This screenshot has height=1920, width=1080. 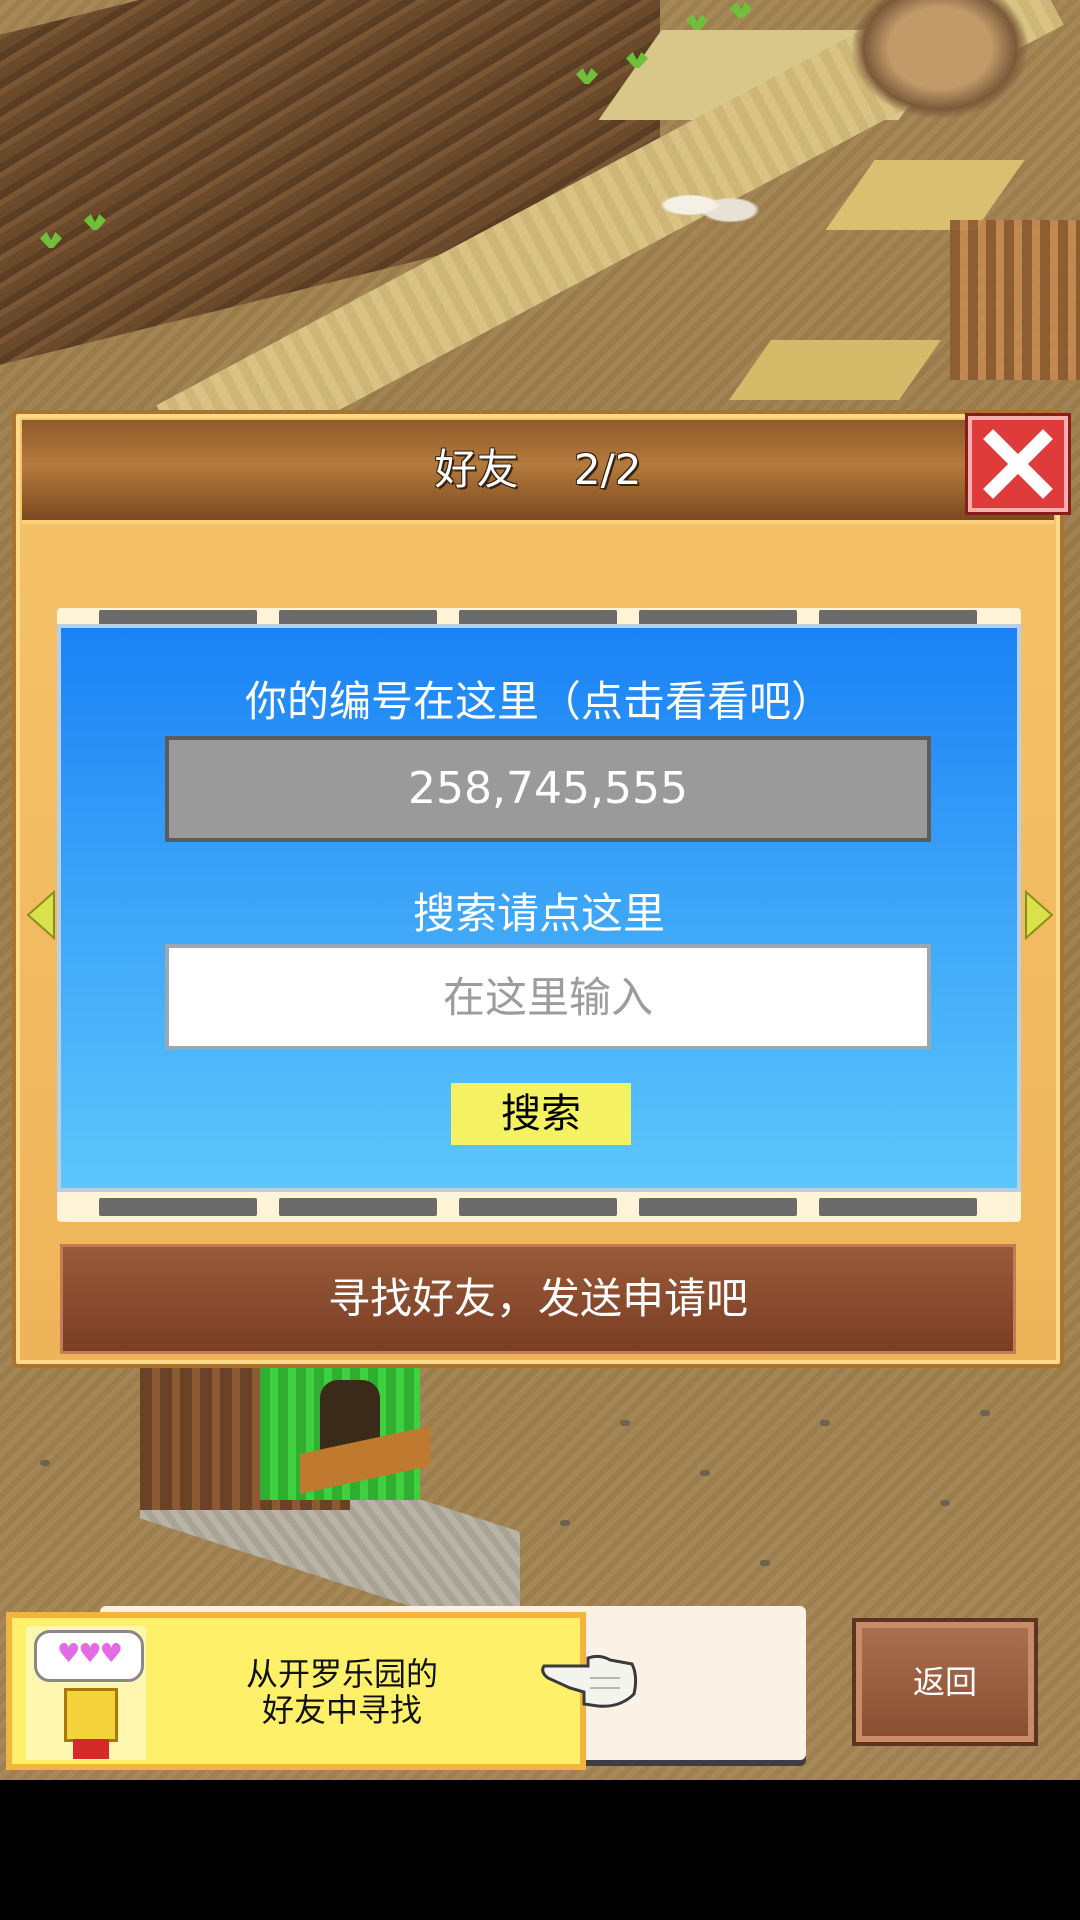 What do you see at coordinates (1015, 300) in the screenshot?
I see `wooden-fence` at bounding box center [1015, 300].